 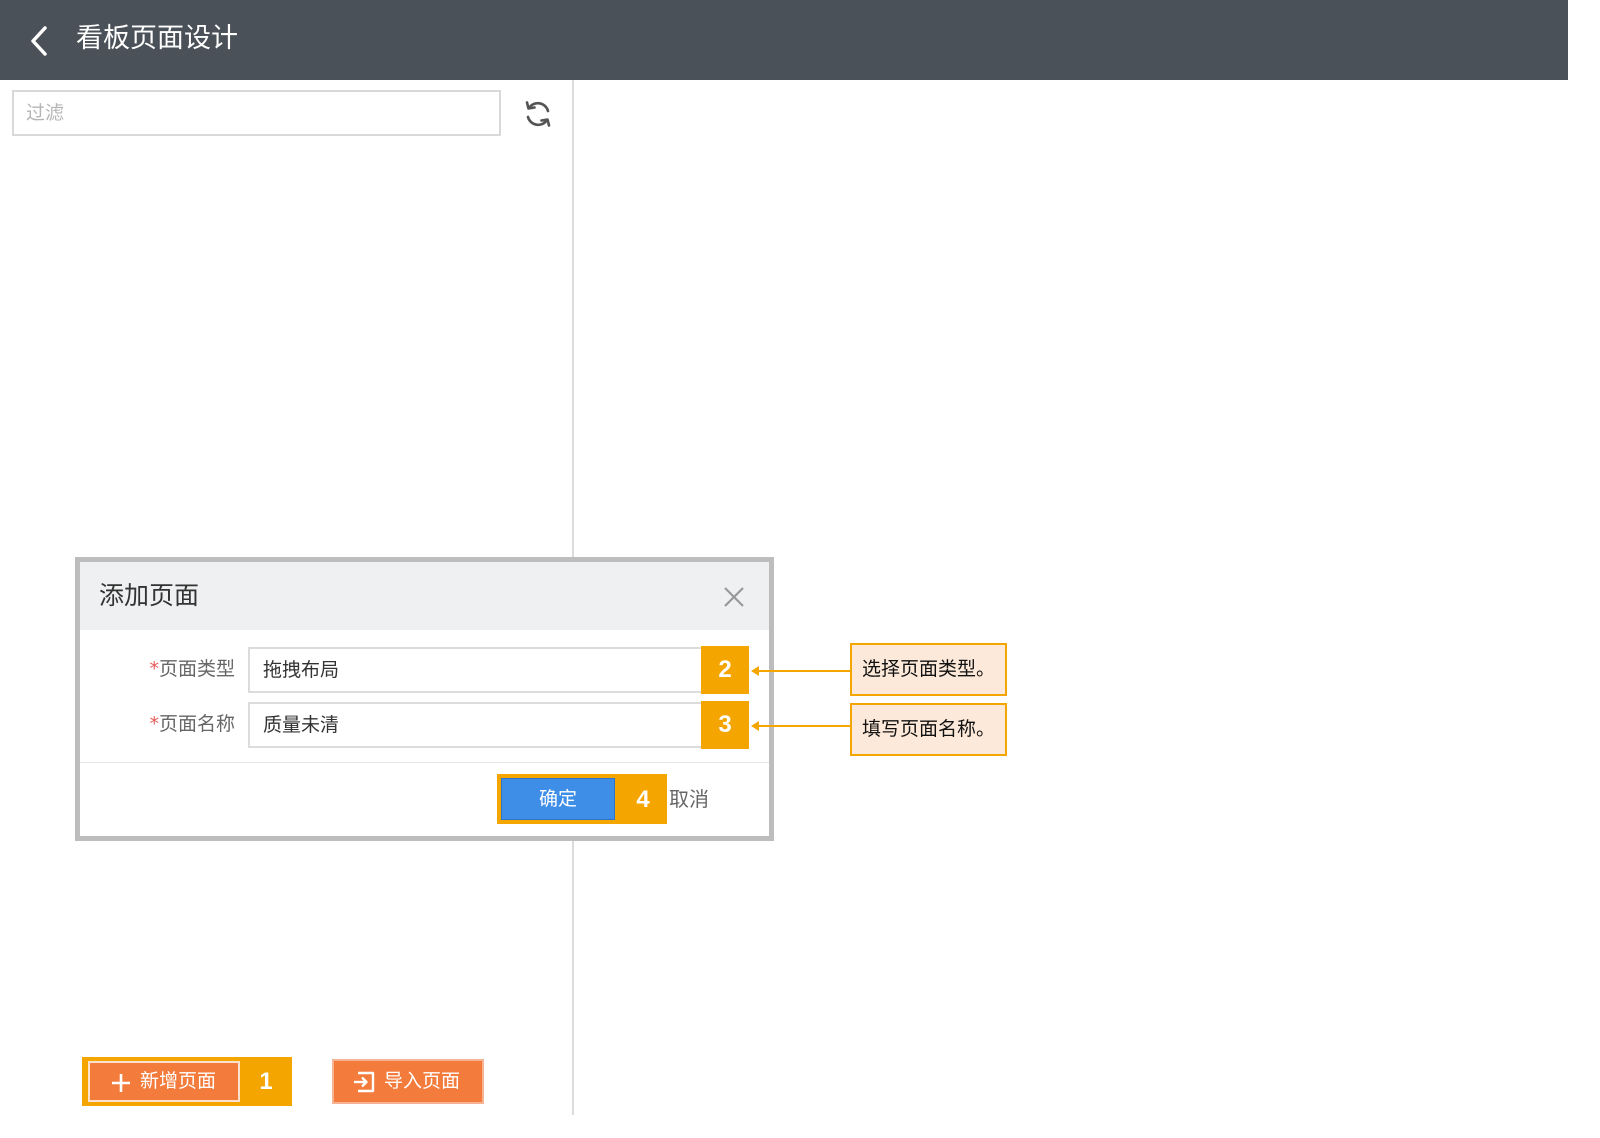 I want to click on step-badge-3: 3, so click(x=725, y=725).